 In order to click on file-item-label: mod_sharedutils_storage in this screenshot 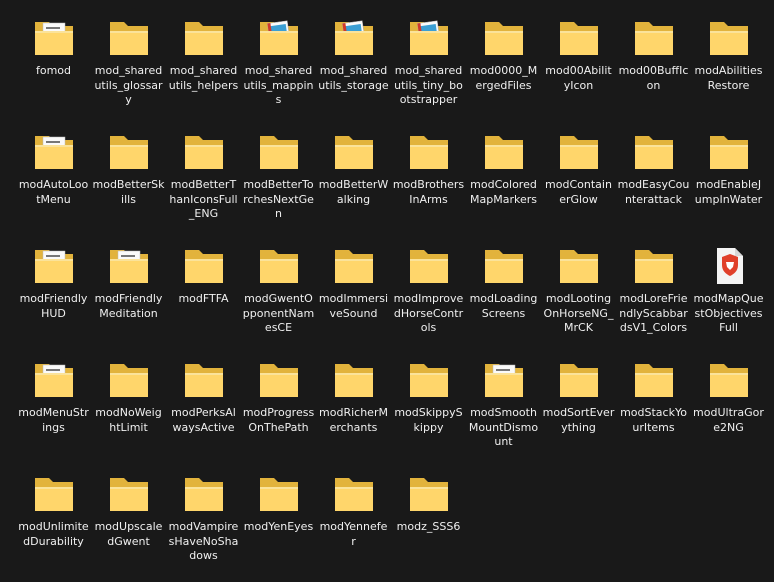, I will do `click(353, 78)`.